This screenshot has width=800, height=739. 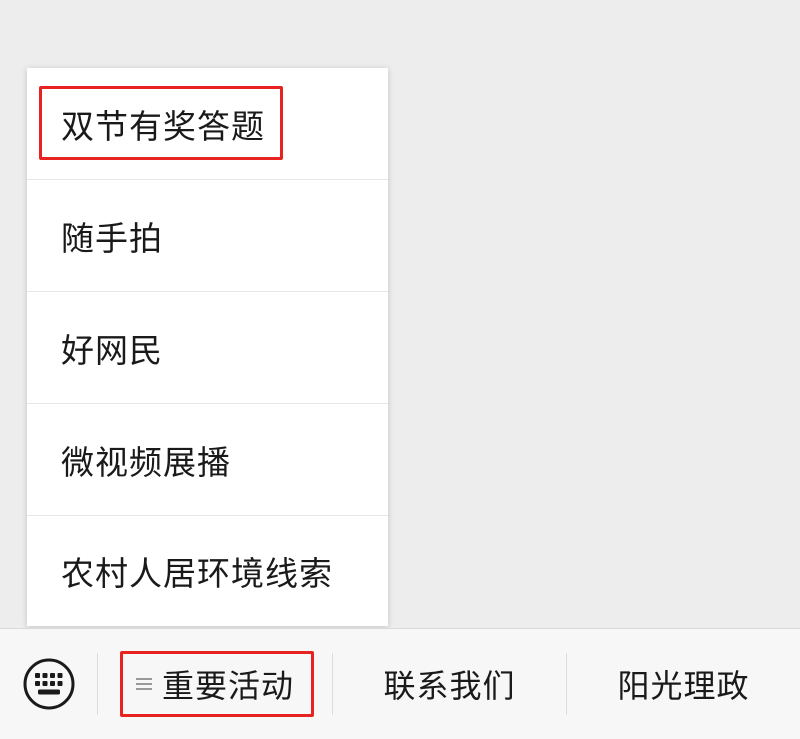 I want to click on keyboard-icon, so click(x=48, y=684).